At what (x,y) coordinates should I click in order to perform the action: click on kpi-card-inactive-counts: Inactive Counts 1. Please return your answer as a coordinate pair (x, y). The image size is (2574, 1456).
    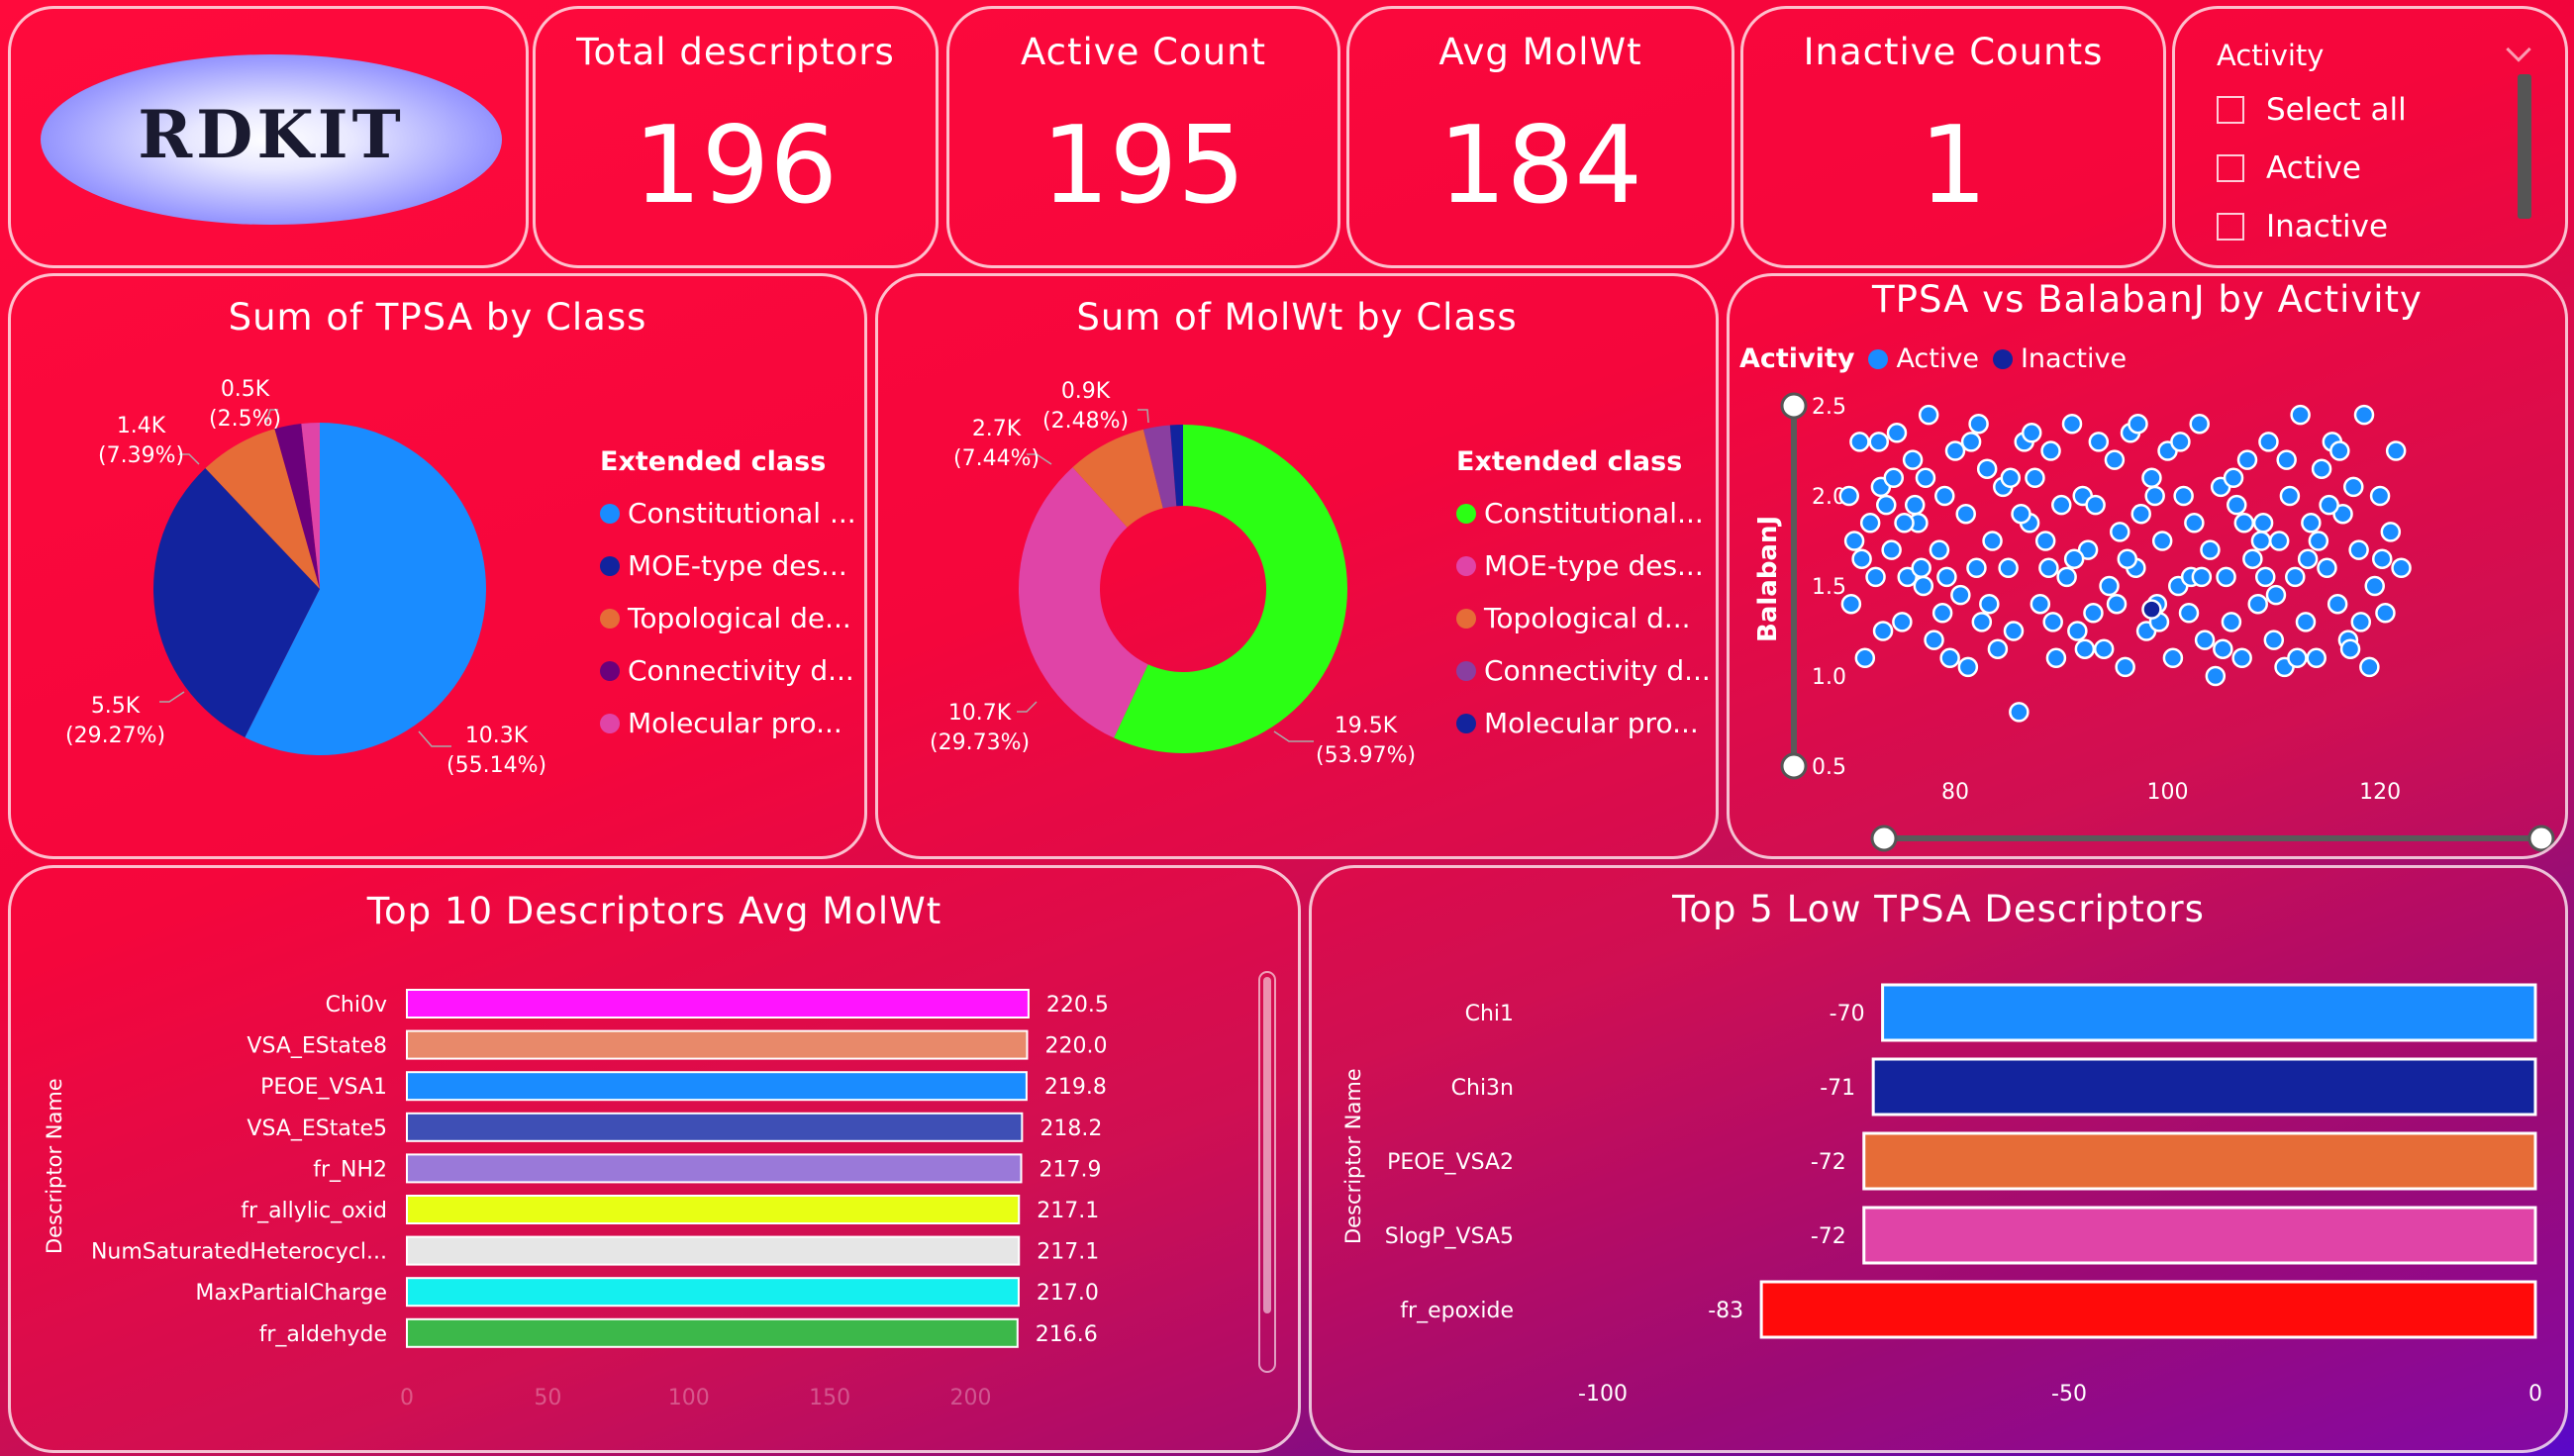
    Looking at the image, I should click on (1953, 137).